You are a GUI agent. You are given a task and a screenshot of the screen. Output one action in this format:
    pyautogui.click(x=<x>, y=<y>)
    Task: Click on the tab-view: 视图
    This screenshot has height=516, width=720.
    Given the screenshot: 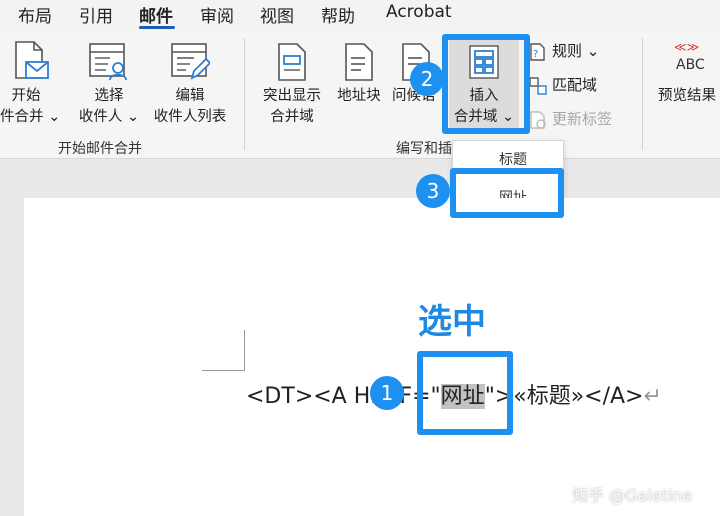 What is the action you would take?
    pyautogui.click(x=277, y=14)
    